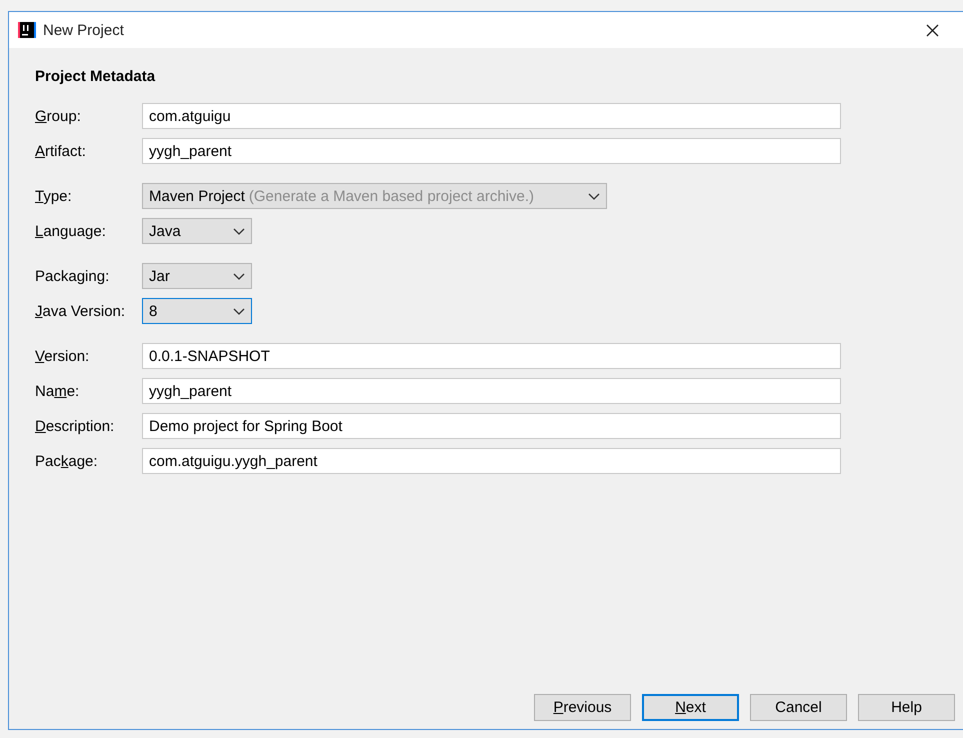 The image size is (963, 738). I want to click on dialog-button: Help, so click(906, 707).